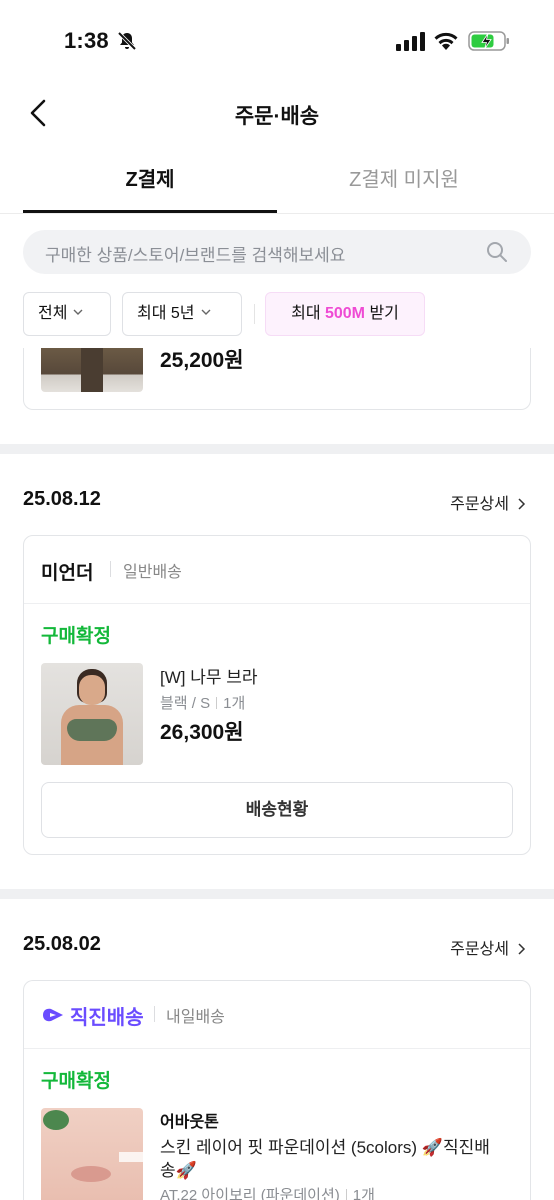 The width and height of the screenshot is (554, 1200). Describe the element at coordinates (202, 732) in the screenshot. I see `product-price: 26,300원` at that location.